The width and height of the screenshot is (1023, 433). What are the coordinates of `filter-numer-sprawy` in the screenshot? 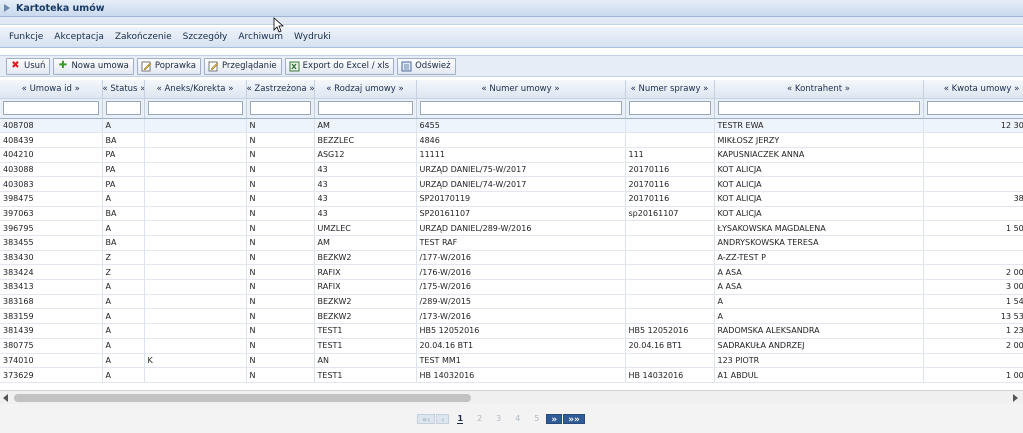 It's located at (669, 108).